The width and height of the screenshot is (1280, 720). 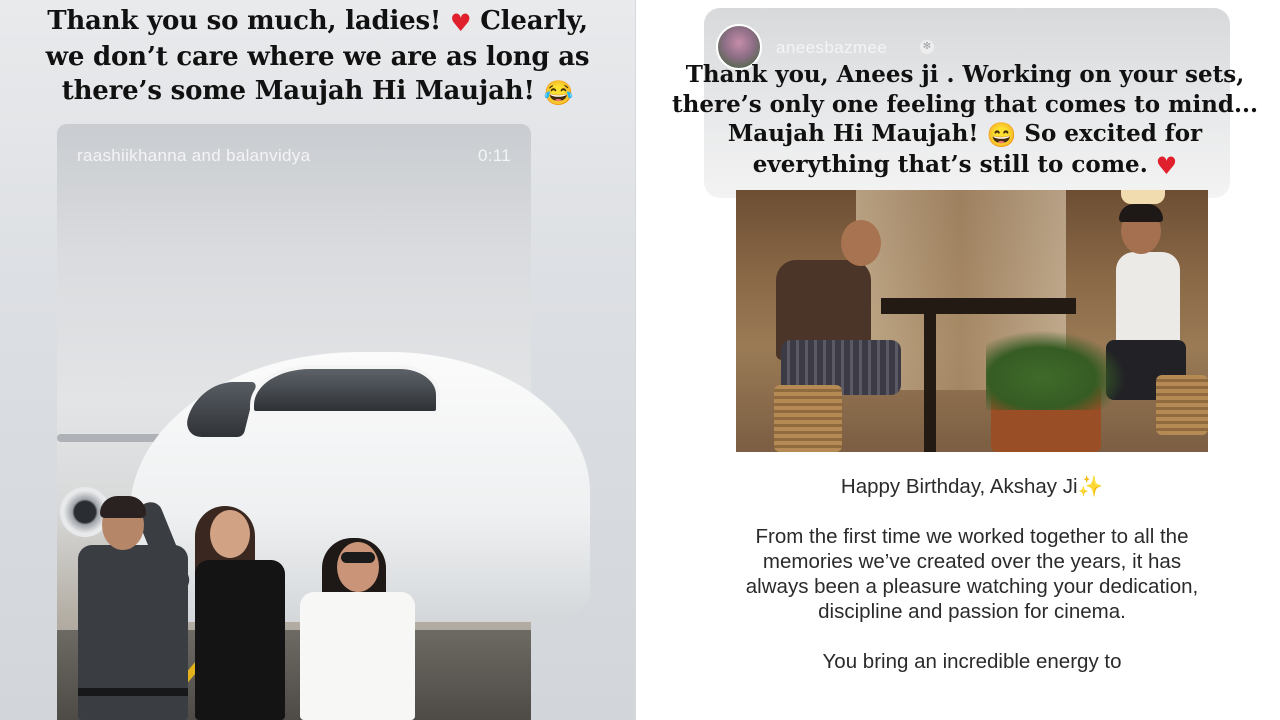 I want to click on grinning-face-icon: 😄, so click(x=1001, y=134).